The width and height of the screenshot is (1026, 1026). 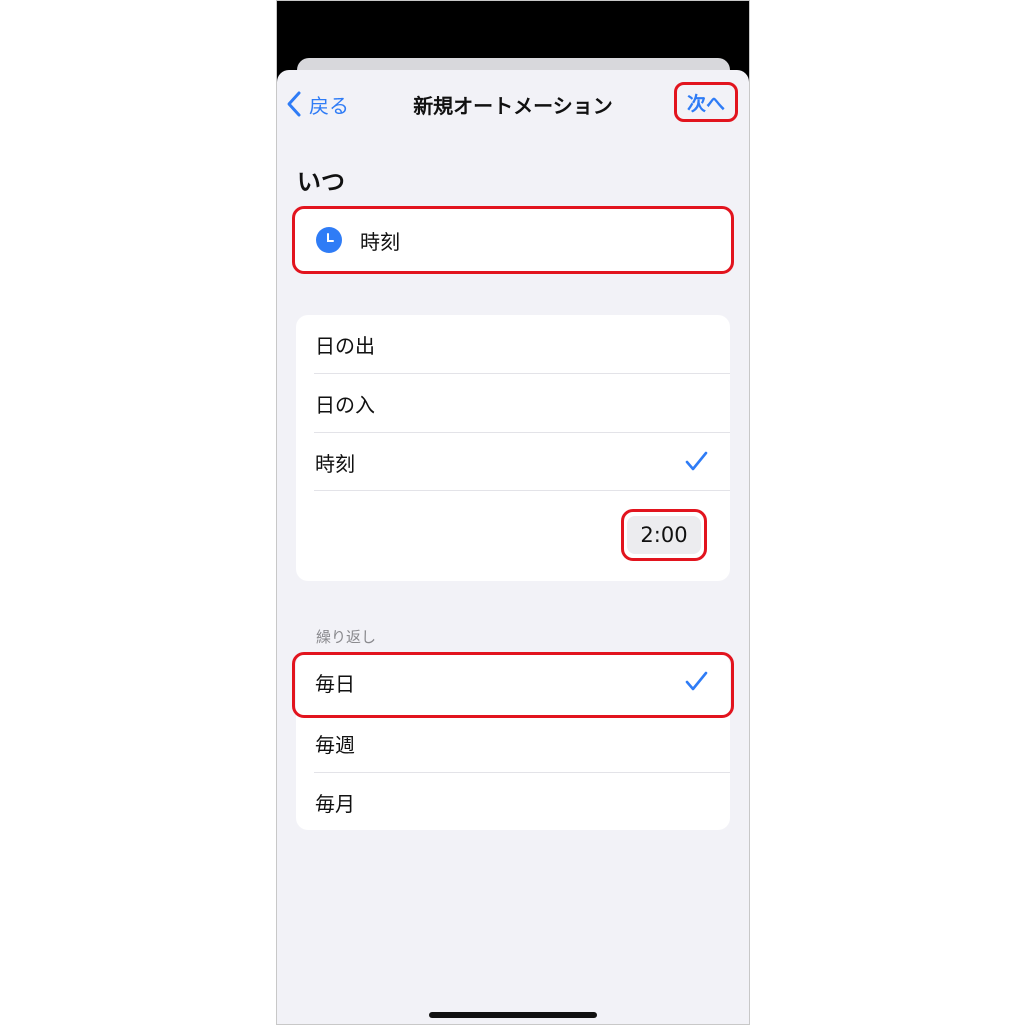 I want to click on option-sunset: 日の入, so click(x=513, y=403).